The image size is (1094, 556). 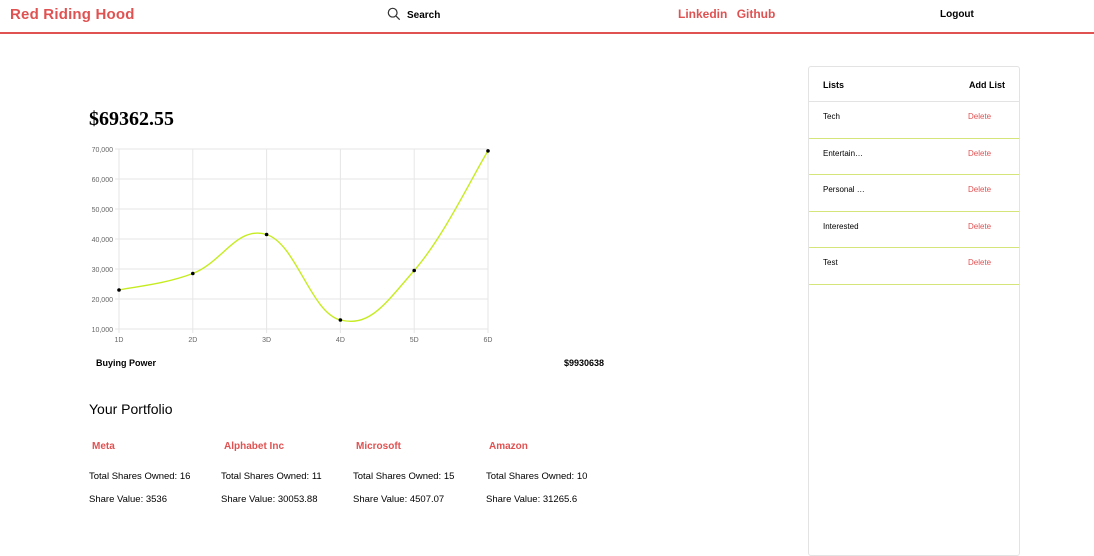 I want to click on holding-shares: Total Shares Owned: 11, so click(x=271, y=476).